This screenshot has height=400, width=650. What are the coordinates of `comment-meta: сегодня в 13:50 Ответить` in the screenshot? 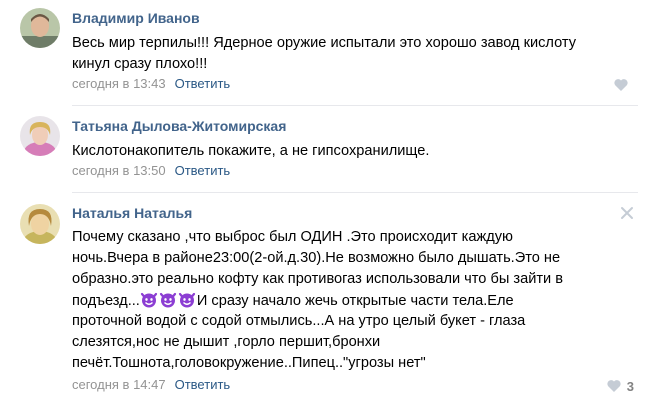 It's located at (151, 170).